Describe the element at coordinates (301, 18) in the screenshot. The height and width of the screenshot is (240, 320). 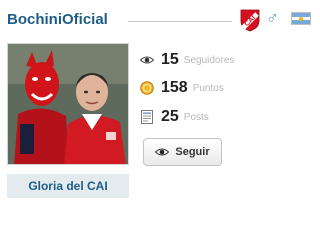
I see `argentina-flag-icon` at that location.